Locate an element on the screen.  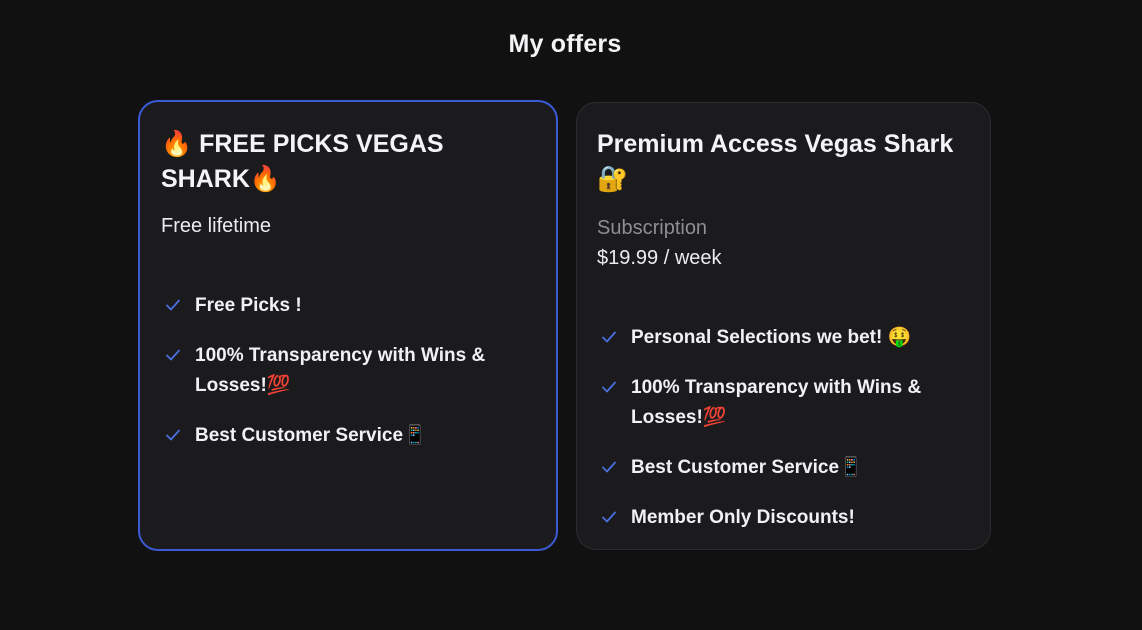
feature-text: Member Only Discounts! is located at coordinates (743, 517).